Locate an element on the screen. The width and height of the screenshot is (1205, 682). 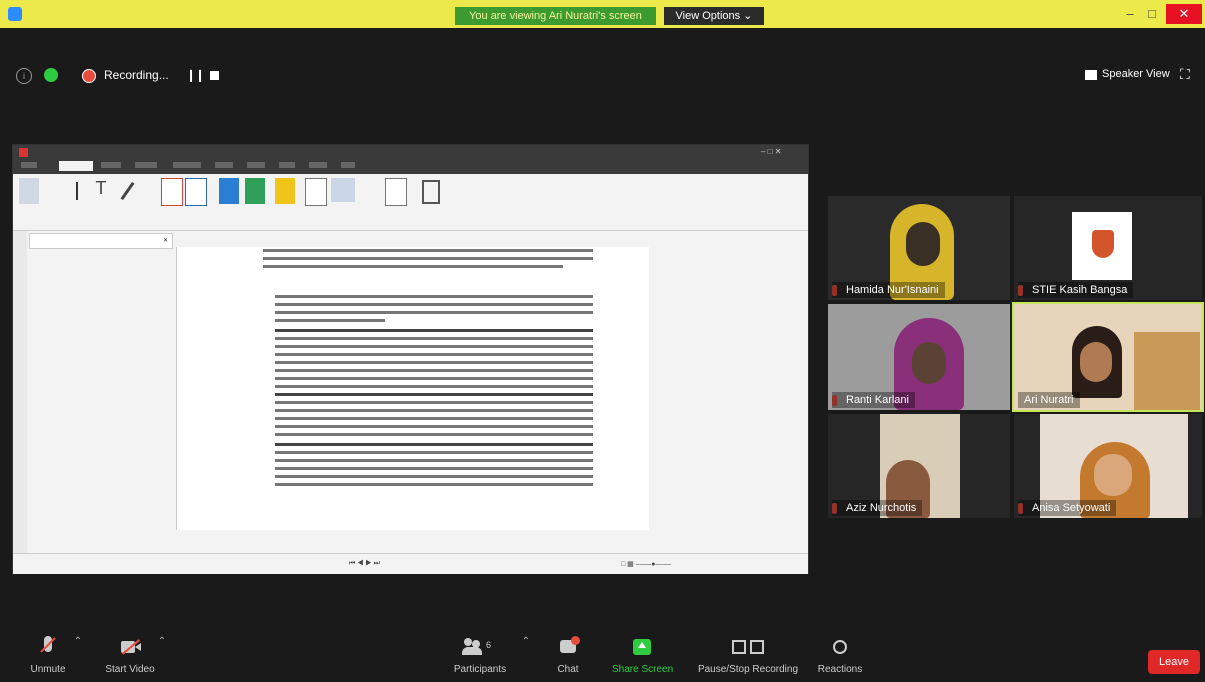
export-icon is located at coordinates (255, 191).